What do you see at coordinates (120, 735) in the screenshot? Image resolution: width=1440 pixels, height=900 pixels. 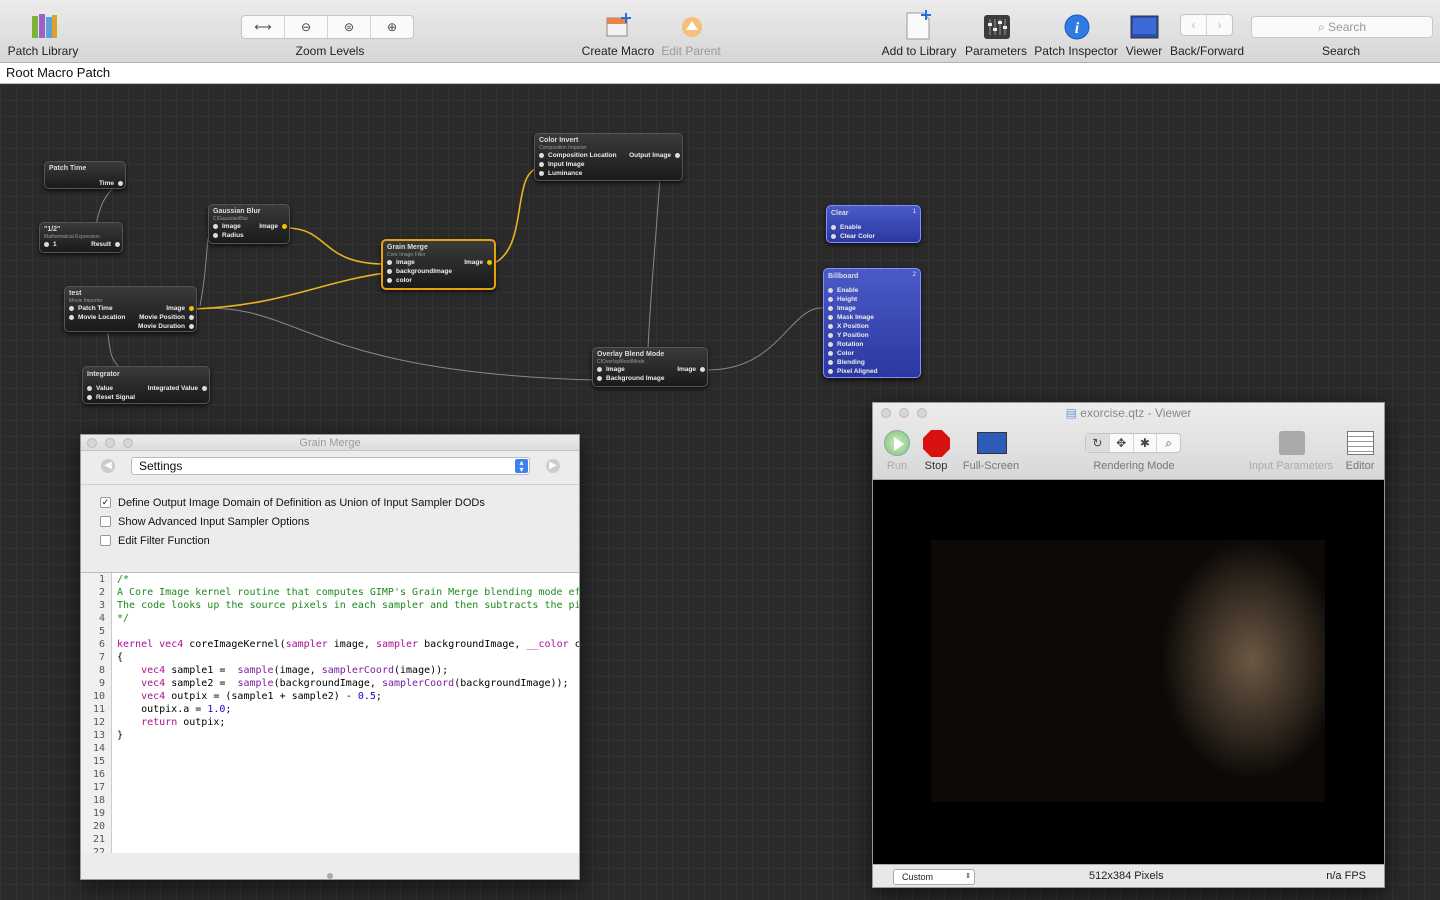 I see `code-line: }` at bounding box center [120, 735].